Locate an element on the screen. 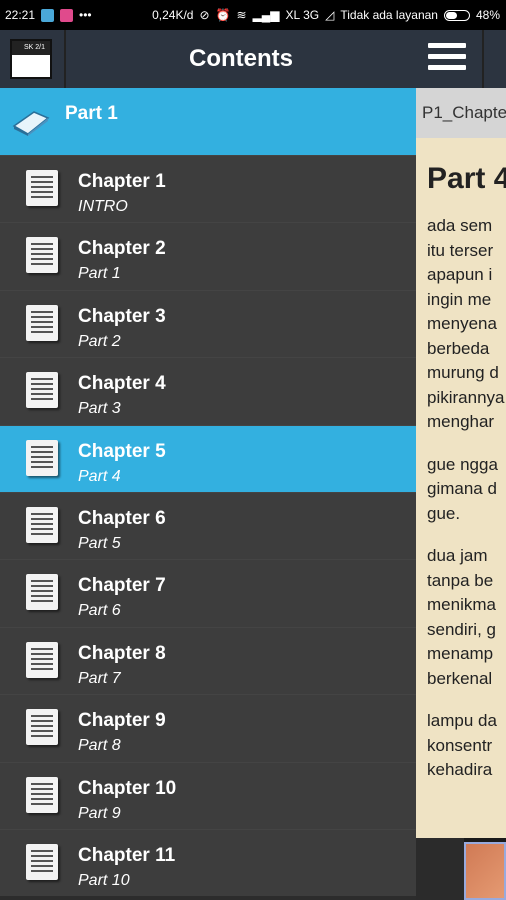 The height and width of the screenshot is (900, 506). chapter-subtitle: Part 7 is located at coordinates (99, 678).